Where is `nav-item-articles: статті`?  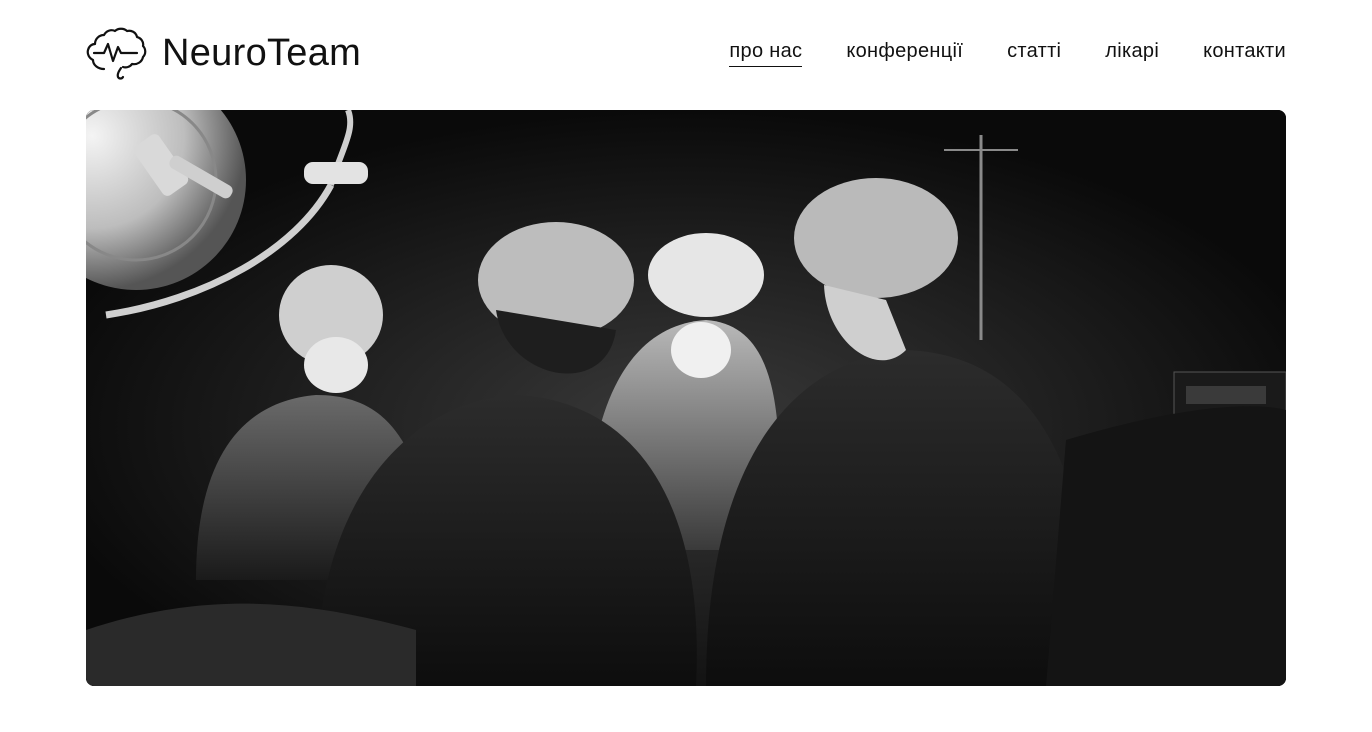
nav-item-articles: статті is located at coordinates (1034, 53).